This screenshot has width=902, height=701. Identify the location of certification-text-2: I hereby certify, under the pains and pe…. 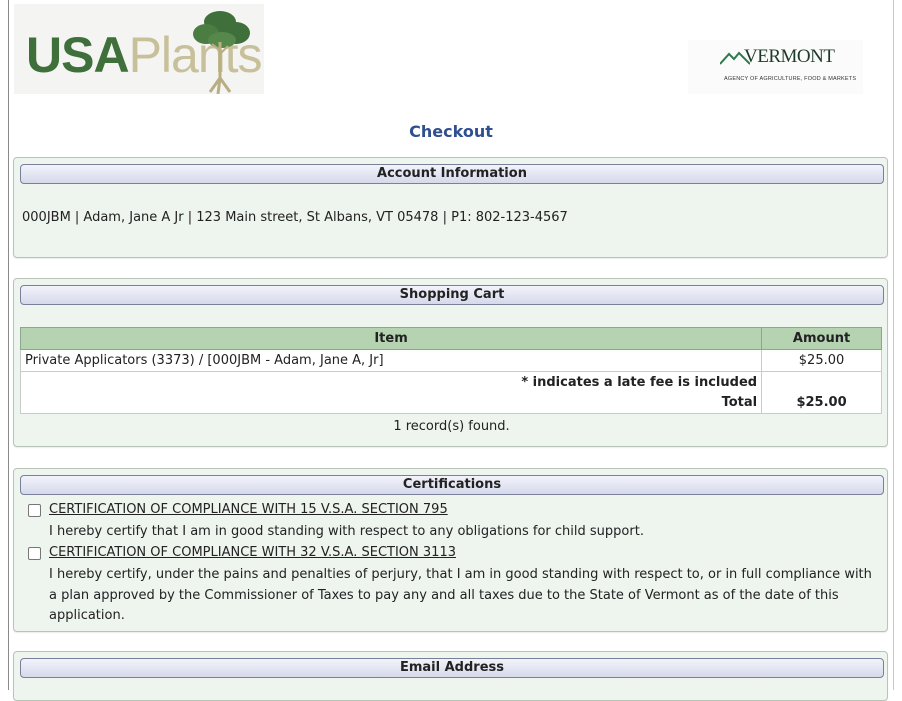
(460, 595).